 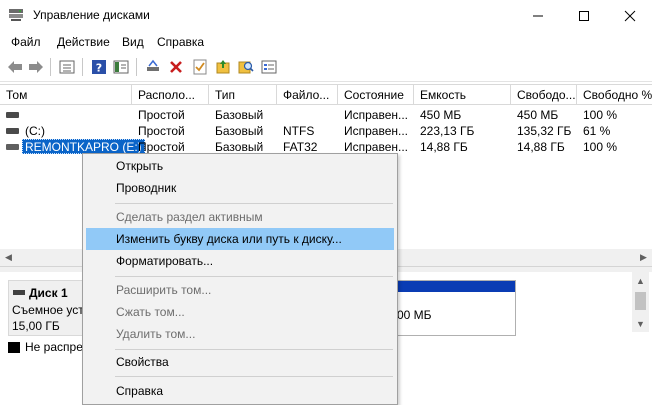 I want to click on volume-filesystem: NTFS, so click(x=299, y=131).